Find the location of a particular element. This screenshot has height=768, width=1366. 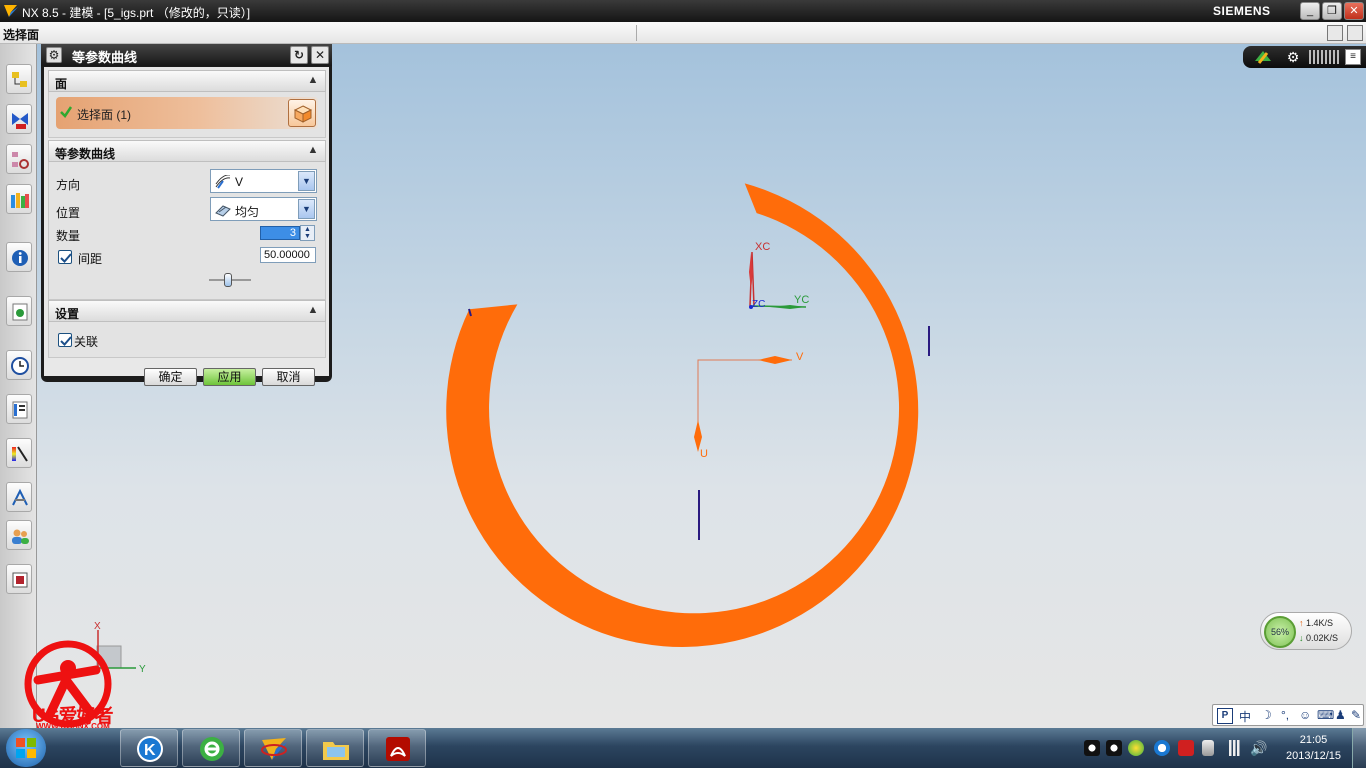

grip-icon is located at coordinates (1324, 57).